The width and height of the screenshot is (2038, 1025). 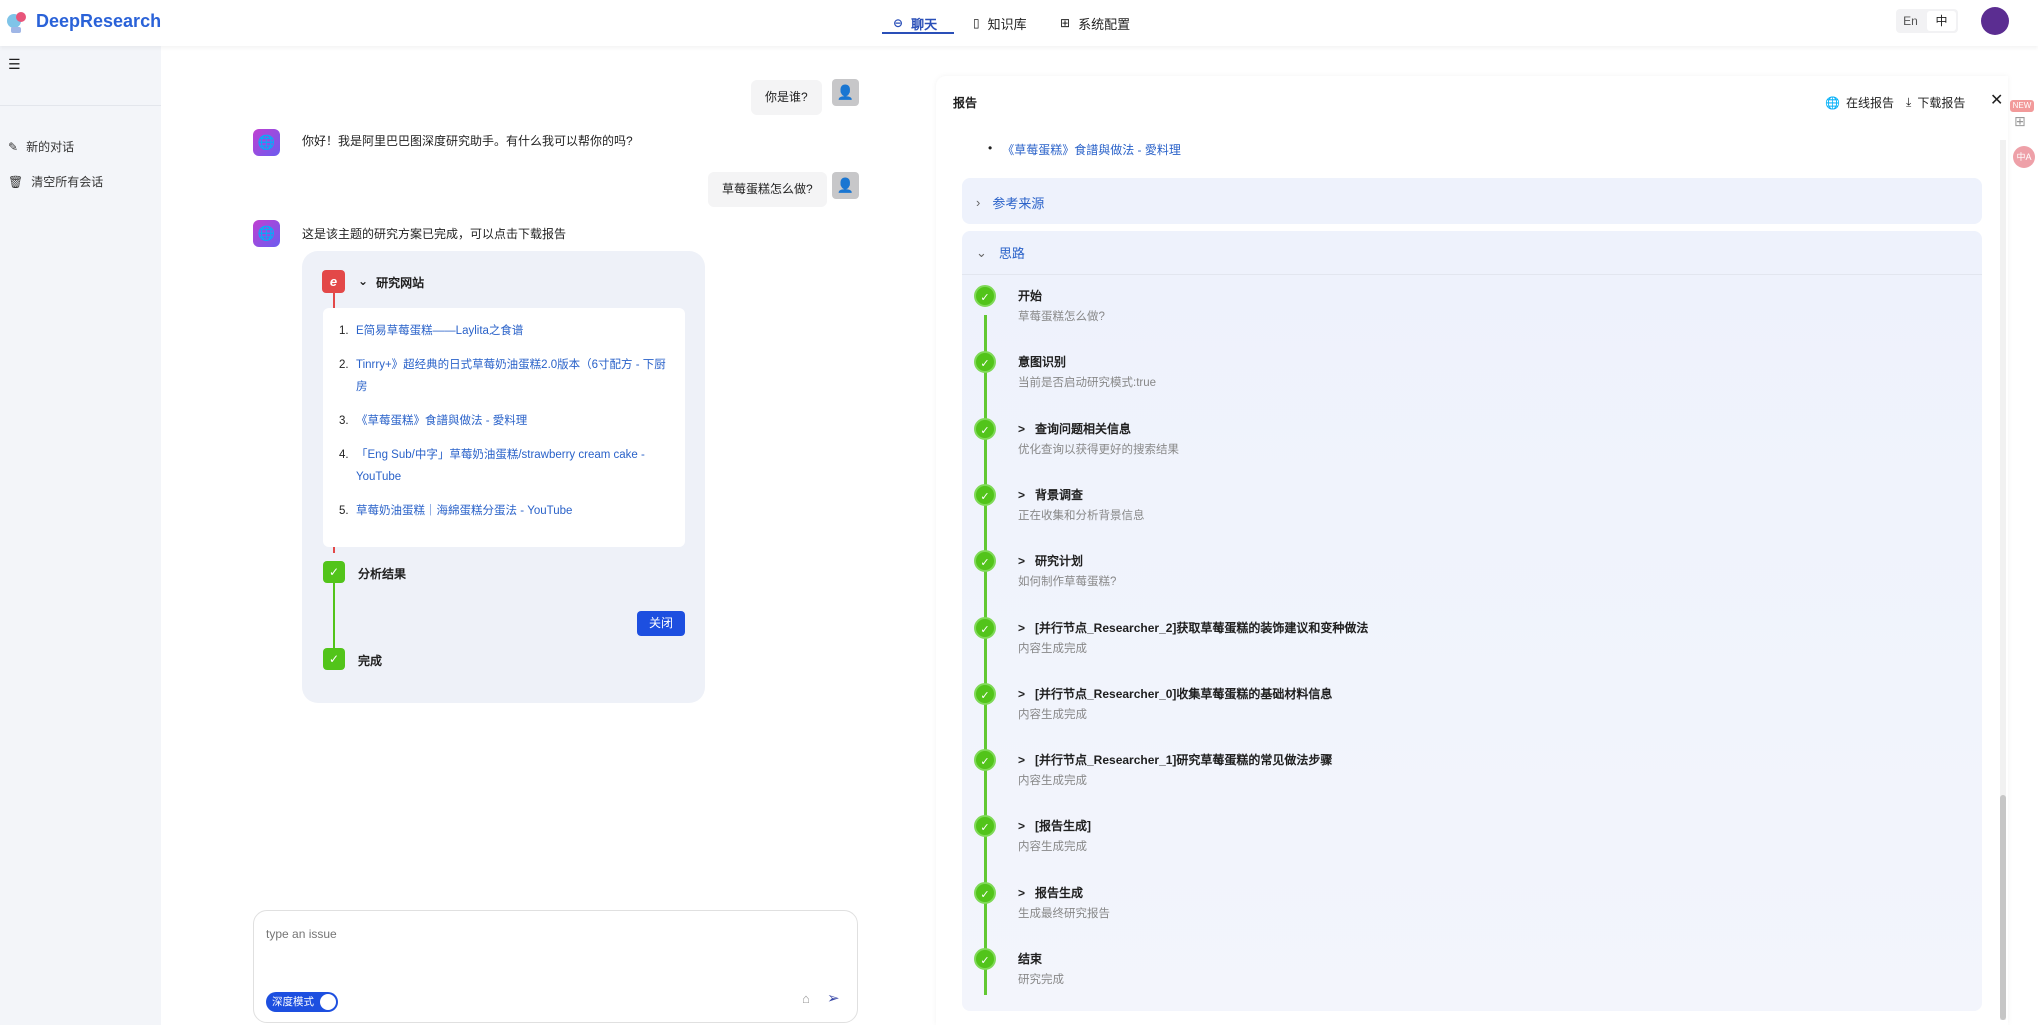 What do you see at coordinates (1061, 317) in the screenshot?
I see `step-subtitle: 草莓蛋糕怎么做?` at bounding box center [1061, 317].